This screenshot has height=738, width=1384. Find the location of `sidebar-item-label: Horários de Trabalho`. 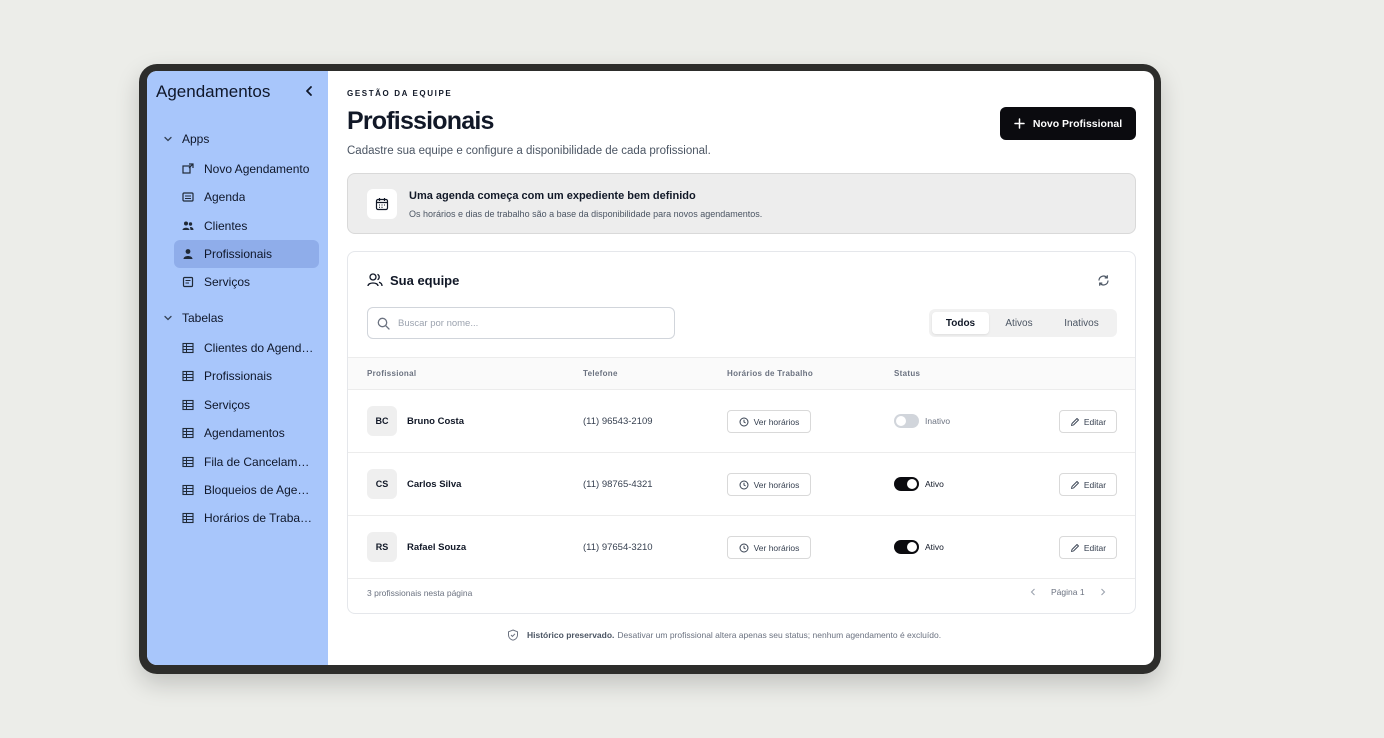

sidebar-item-label: Horários de Trabalho is located at coordinates (259, 518).